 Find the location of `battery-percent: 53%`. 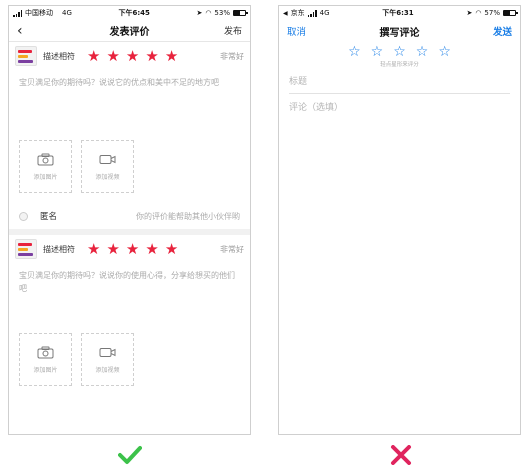

battery-percent: 53% is located at coordinates (222, 13).